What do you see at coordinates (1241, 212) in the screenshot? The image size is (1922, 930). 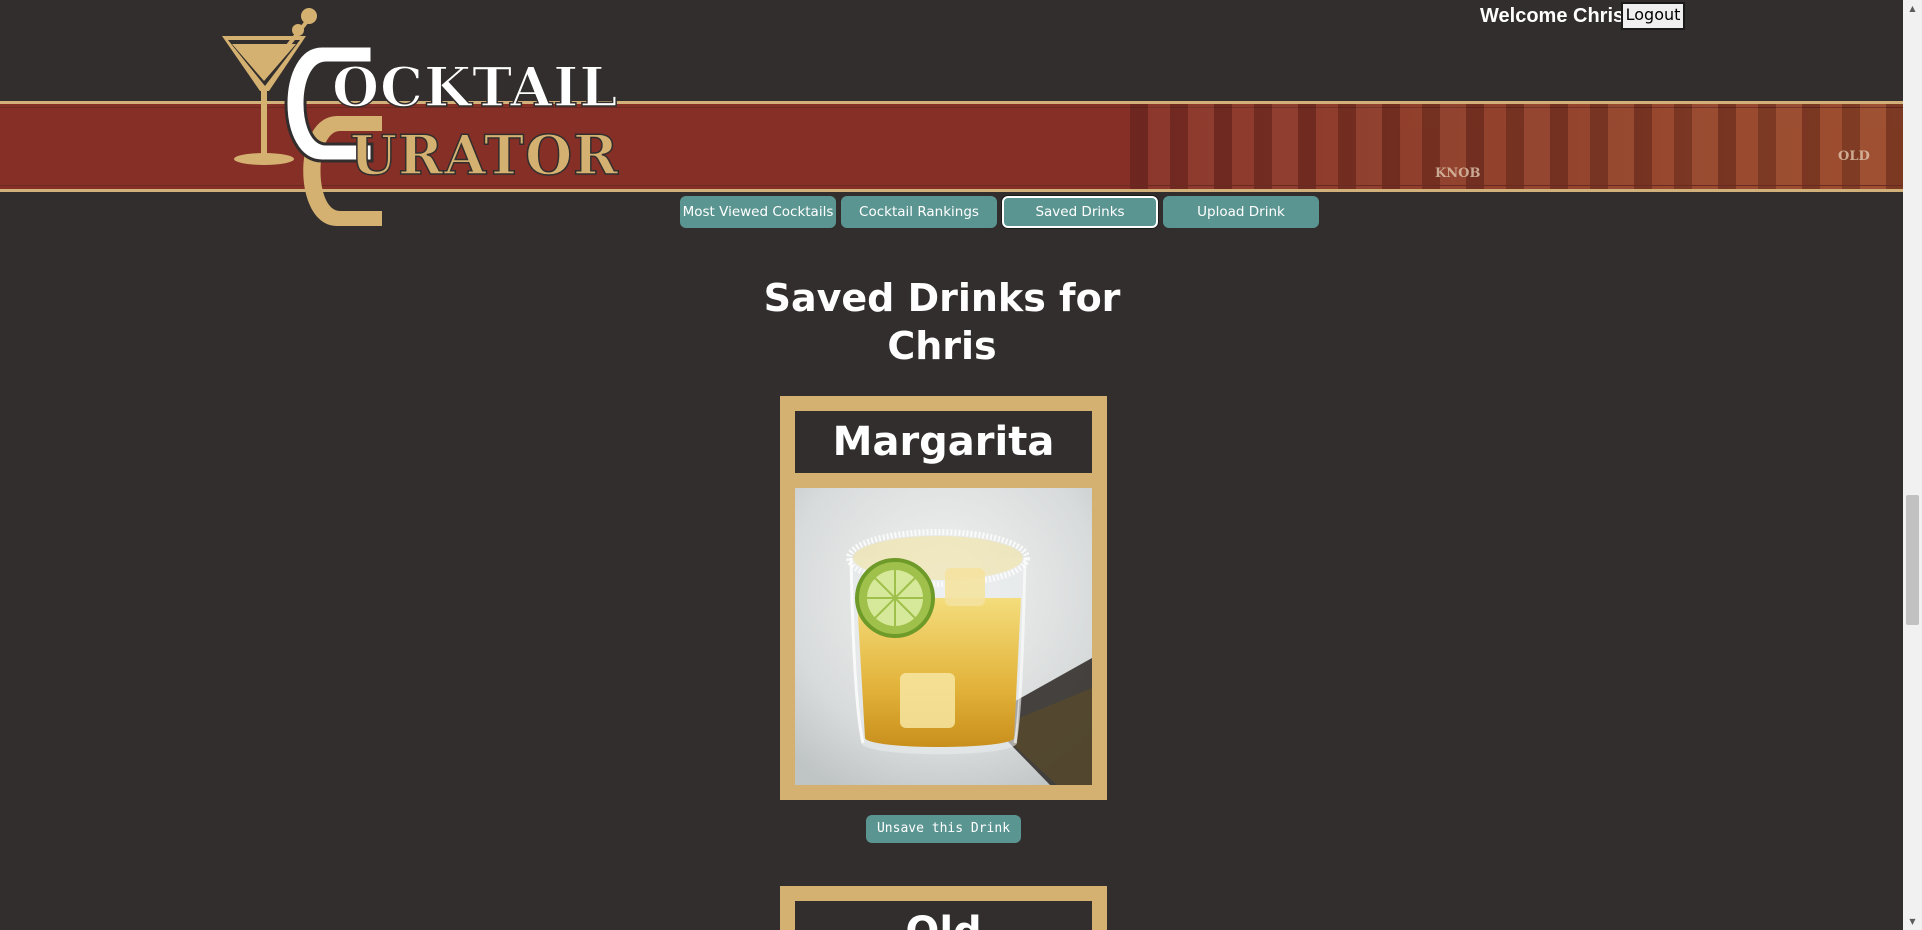 I see `nav-upload-drink: Upload Drink` at bounding box center [1241, 212].